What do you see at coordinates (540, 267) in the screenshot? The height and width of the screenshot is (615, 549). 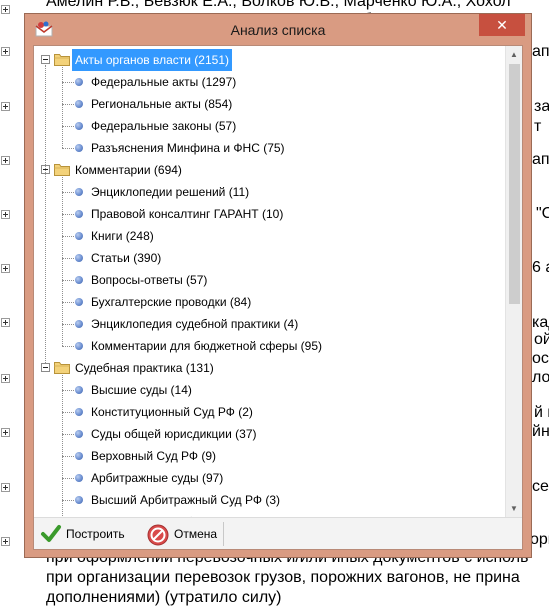 I see `background-text-line: 6 а` at bounding box center [540, 267].